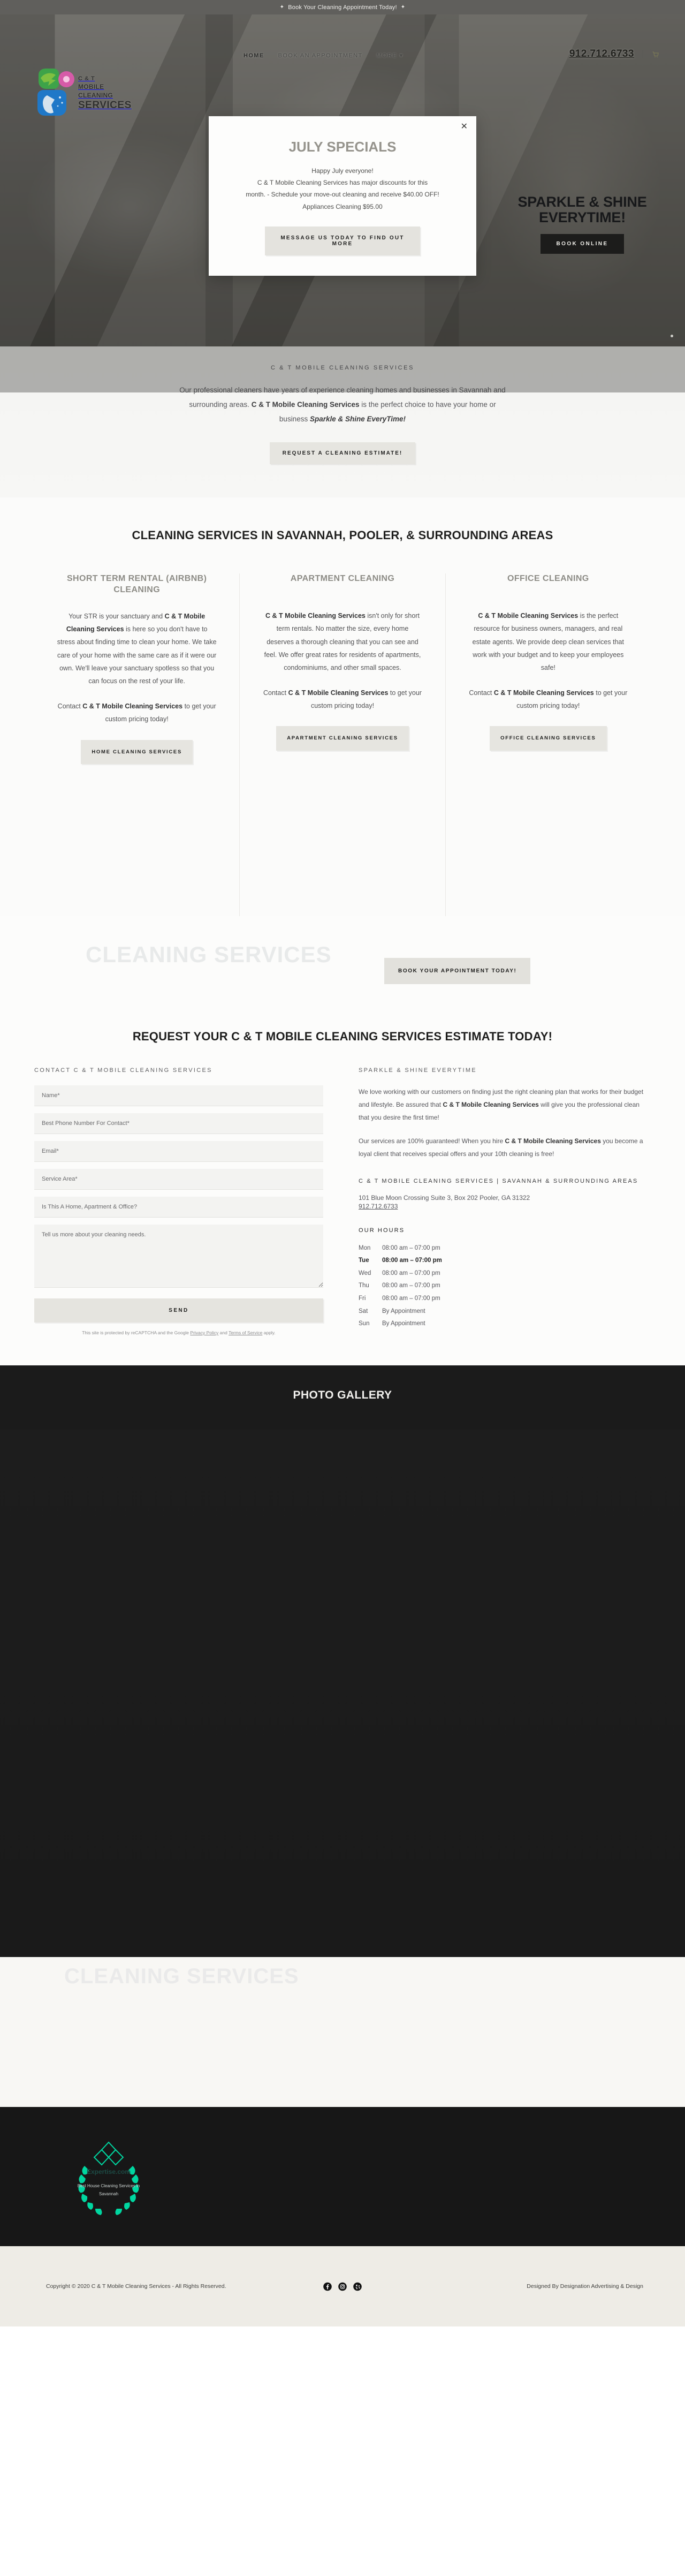 The image size is (685, 2576). What do you see at coordinates (342, 240) in the screenshot?
I see `modal-cta-button: MESSAGE US TODAY TO FIND OUT MORE` at bounding box center [342, 240].